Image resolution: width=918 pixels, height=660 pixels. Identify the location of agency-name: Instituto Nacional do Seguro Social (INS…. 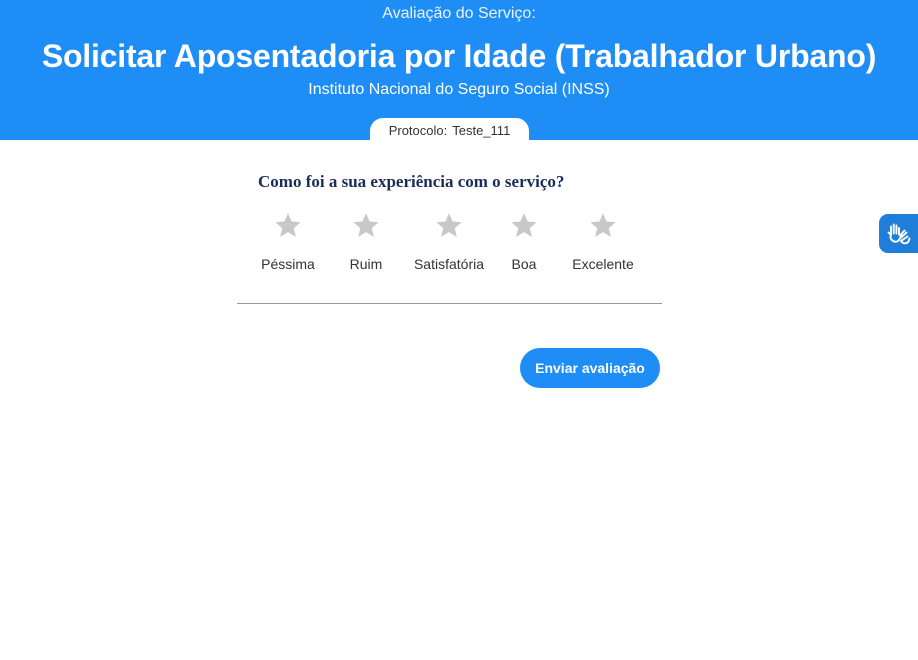
(459, 89).